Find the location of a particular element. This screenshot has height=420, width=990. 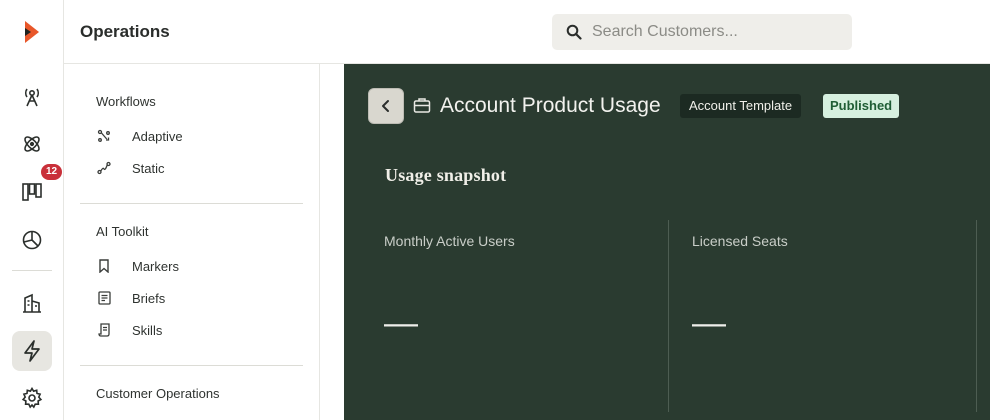

nav-item-markers: Markers is located at coordinates (137, 266).